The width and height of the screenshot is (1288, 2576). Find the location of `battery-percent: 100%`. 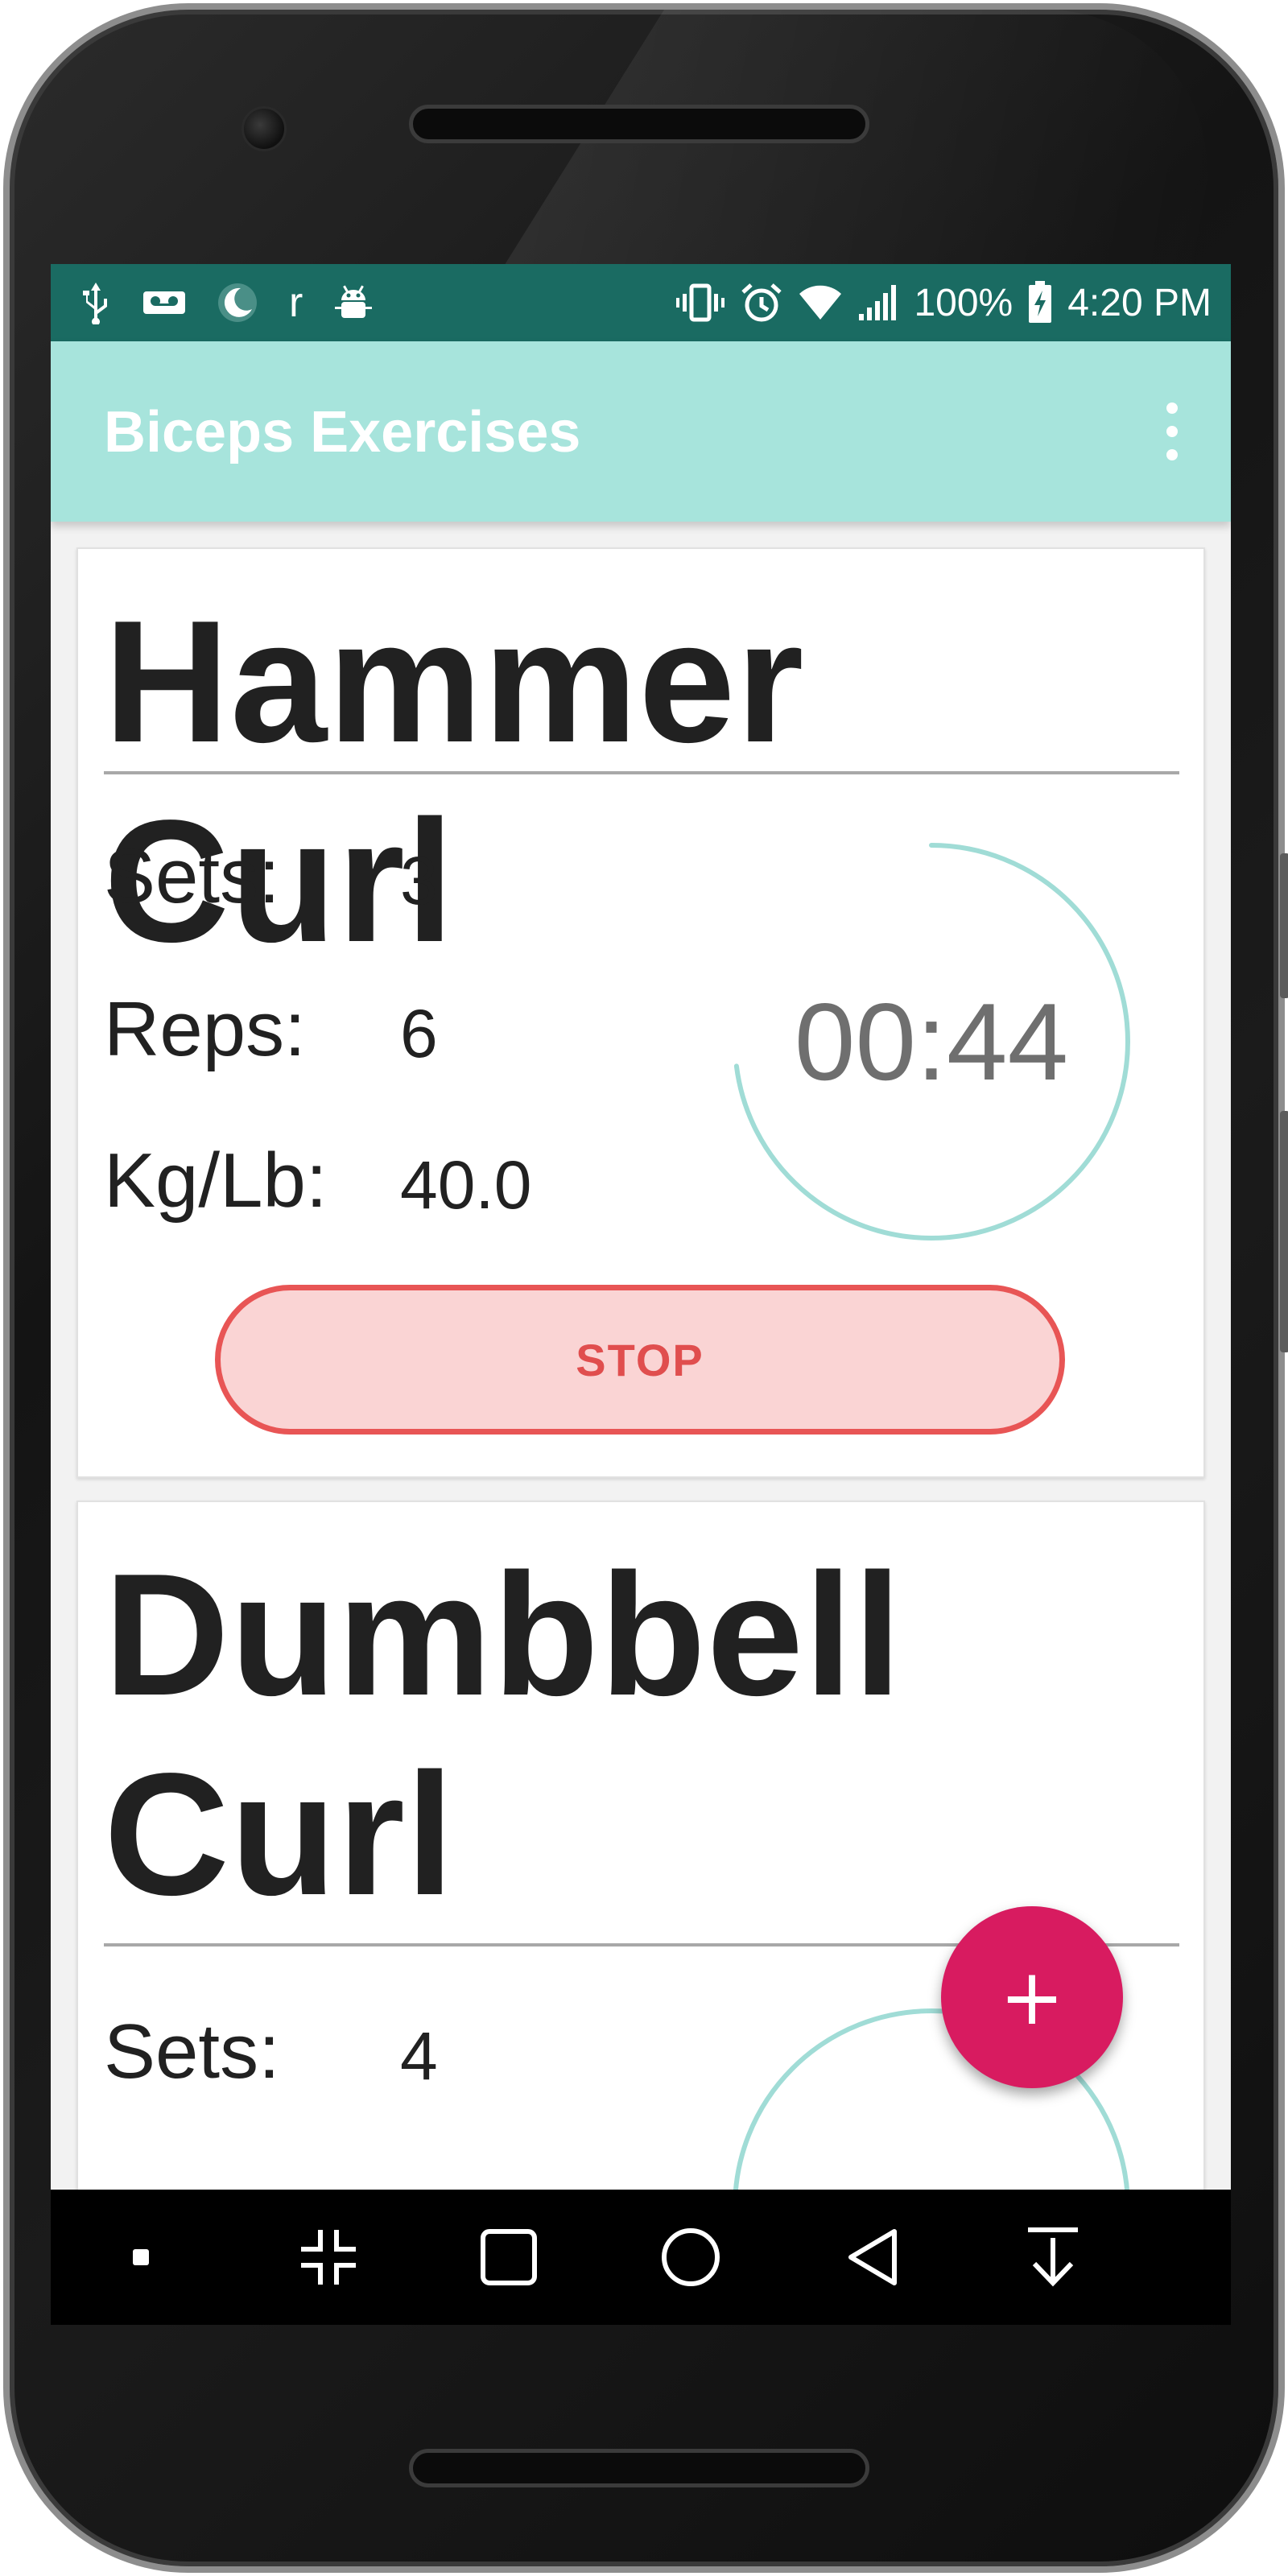

battery-percent: 100% is located at coordinates (964, 302).